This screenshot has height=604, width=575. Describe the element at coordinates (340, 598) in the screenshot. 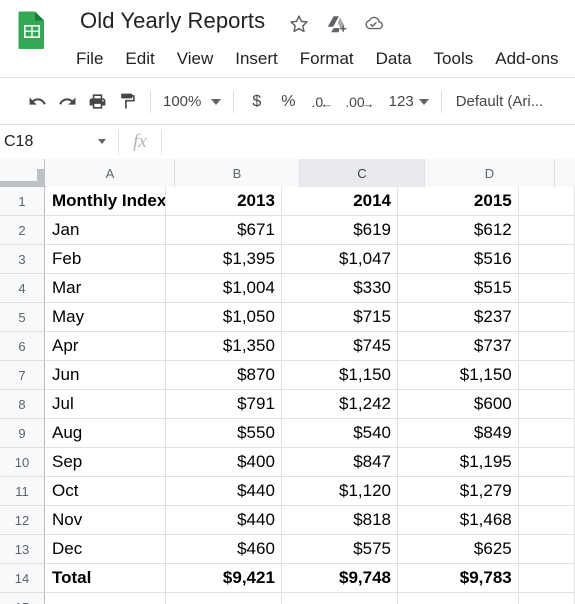

I see `cell-c15` at that location.